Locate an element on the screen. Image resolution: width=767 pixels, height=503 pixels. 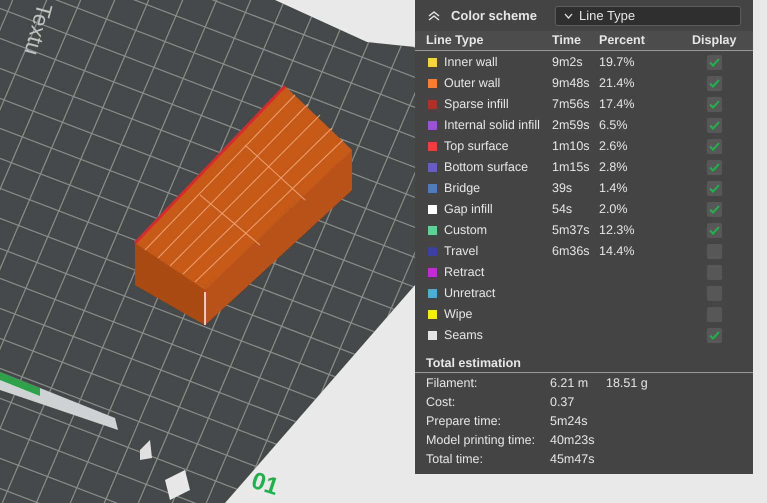
line-type-label: Travel is located at coordinates (462, 251).